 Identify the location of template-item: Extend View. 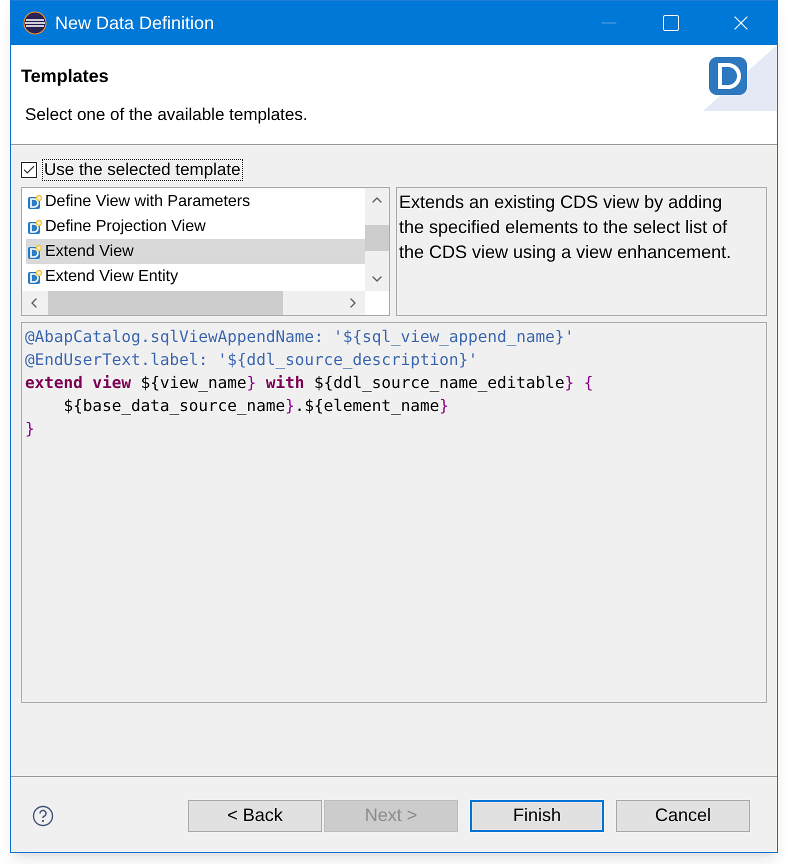
(195, 251).